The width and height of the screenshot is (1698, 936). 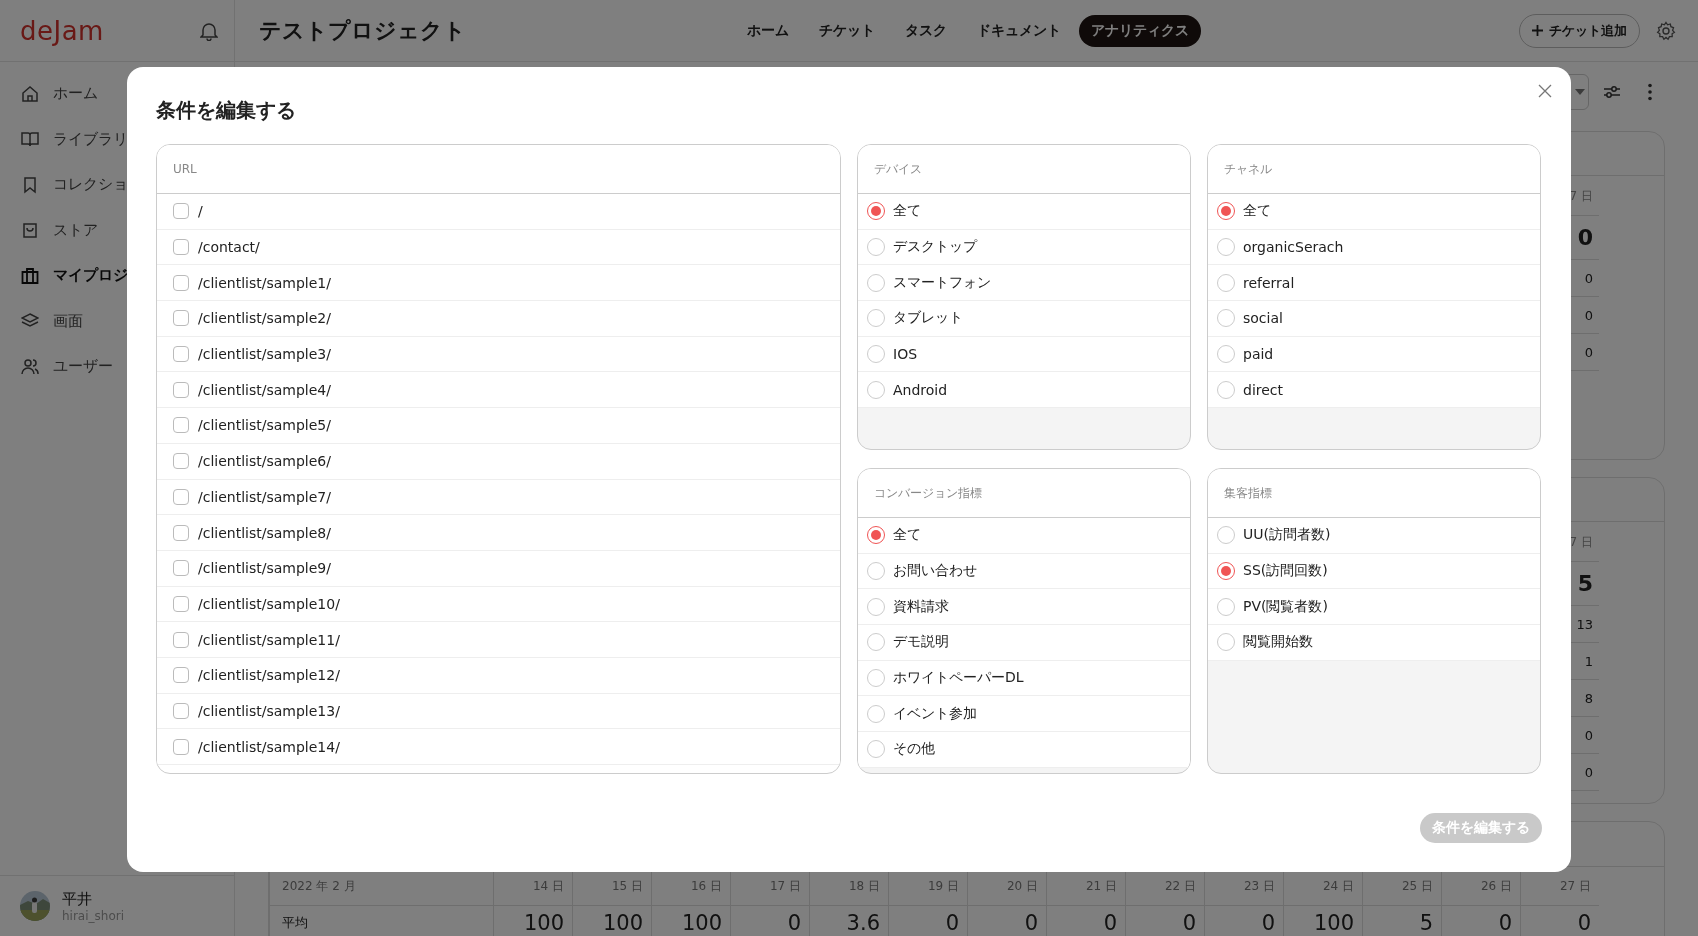 What do you see at coordinates (920, 389) in the screenshot?
I see `option-label: Android` at bounding box center [920, 389].